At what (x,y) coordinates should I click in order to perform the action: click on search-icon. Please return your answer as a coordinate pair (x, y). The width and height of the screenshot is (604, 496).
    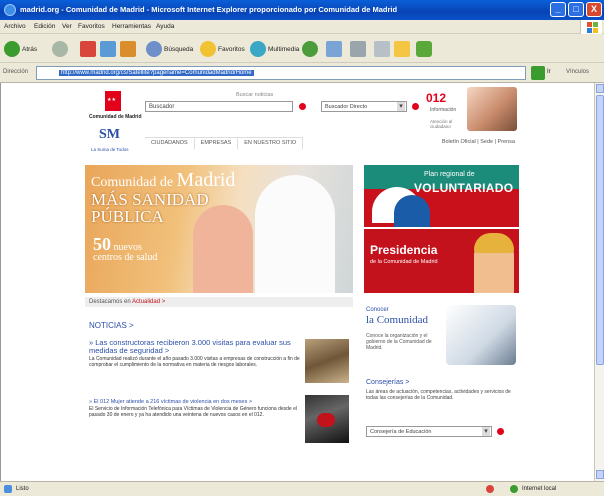
    Looking at the image, I should click on (154, 49).